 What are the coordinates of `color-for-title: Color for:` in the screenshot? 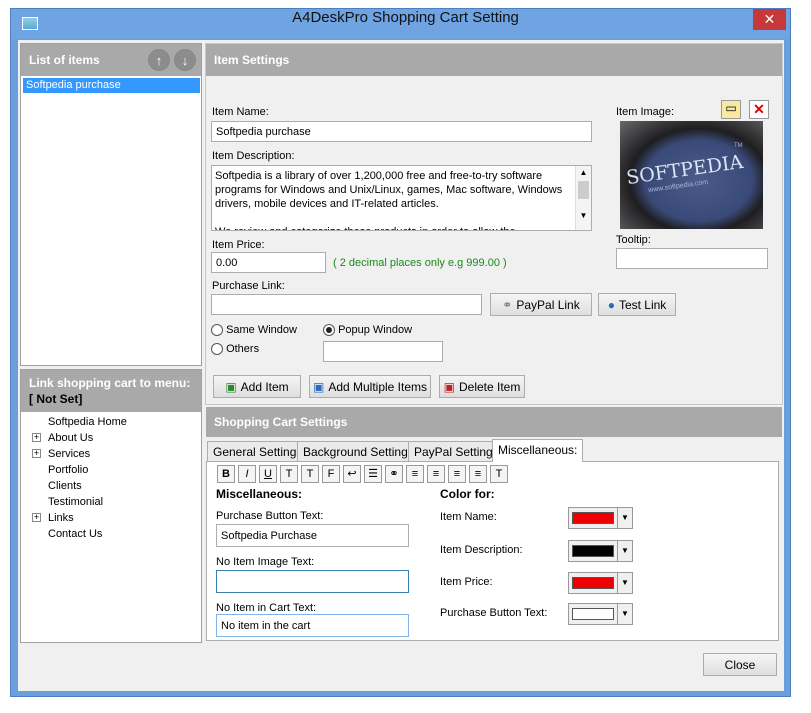 It's located at (467, 494).